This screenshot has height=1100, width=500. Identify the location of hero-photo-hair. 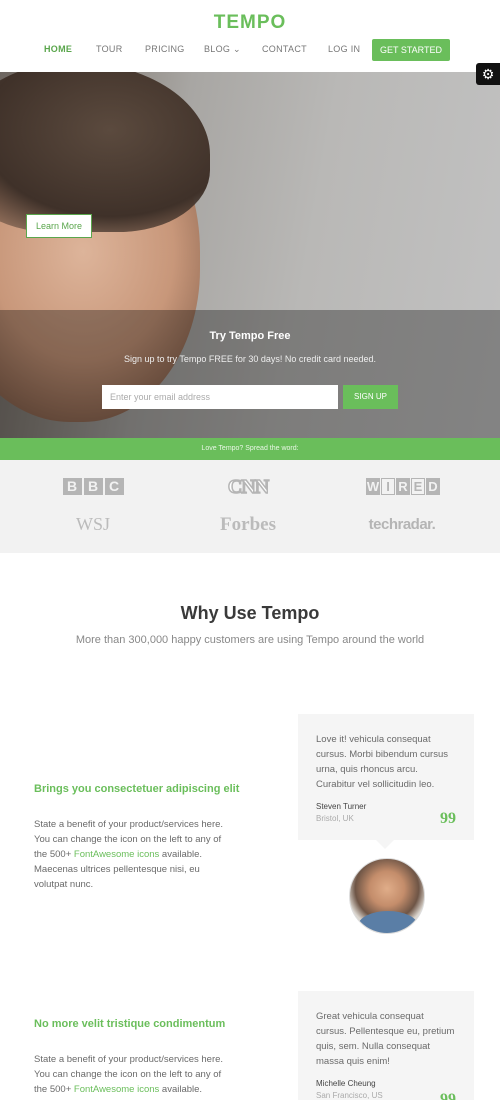
(105, 152).